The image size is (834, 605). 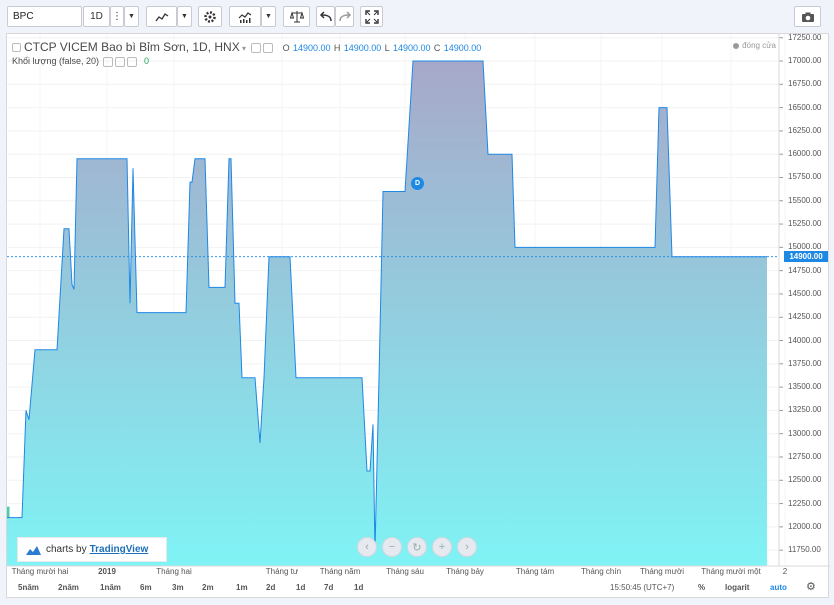 What do you see at coordinates (805, 130) in the screenshot?
I see `y-tick-label: 16250.00` at bounding box center [805, 130].